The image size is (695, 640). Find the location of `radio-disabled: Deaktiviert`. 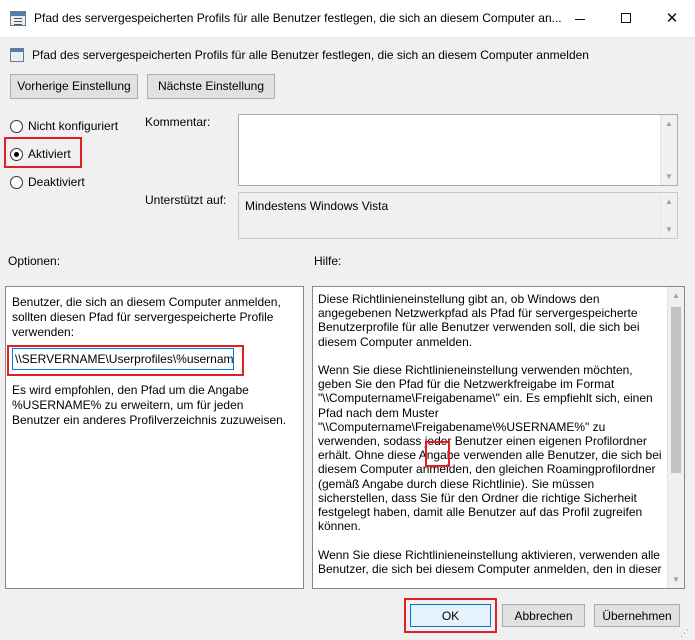

radio-disabled: Deaktiviert is located at coordinates (47, 182).